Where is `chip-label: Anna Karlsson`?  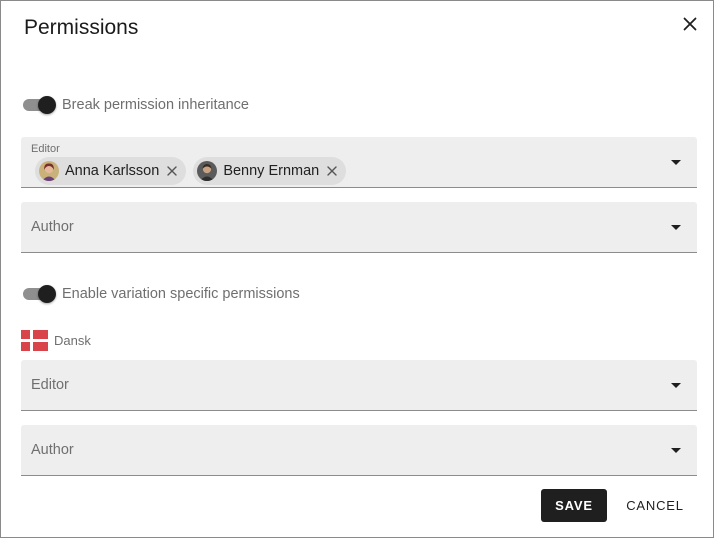
chip-label: Anna Karlsson is located at coordinates (112, 171).